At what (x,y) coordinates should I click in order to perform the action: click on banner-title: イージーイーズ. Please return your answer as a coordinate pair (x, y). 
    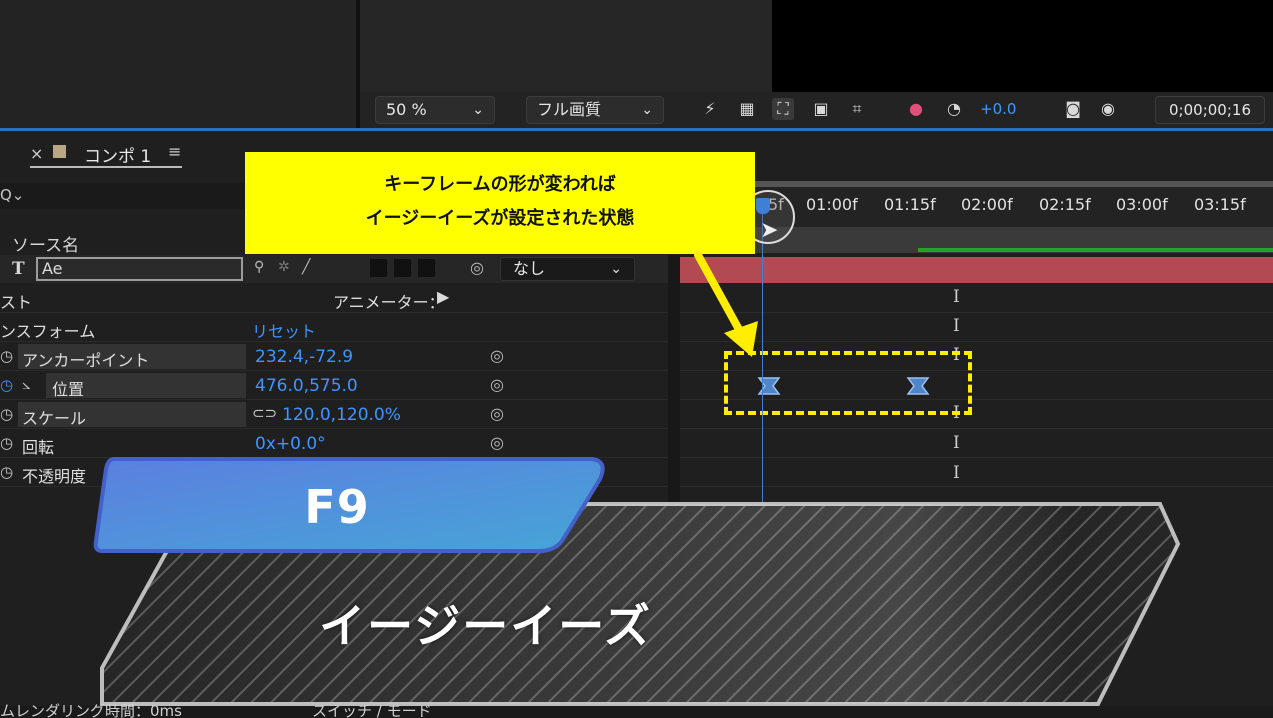
    Looking at the image, I should click on (485, 626).